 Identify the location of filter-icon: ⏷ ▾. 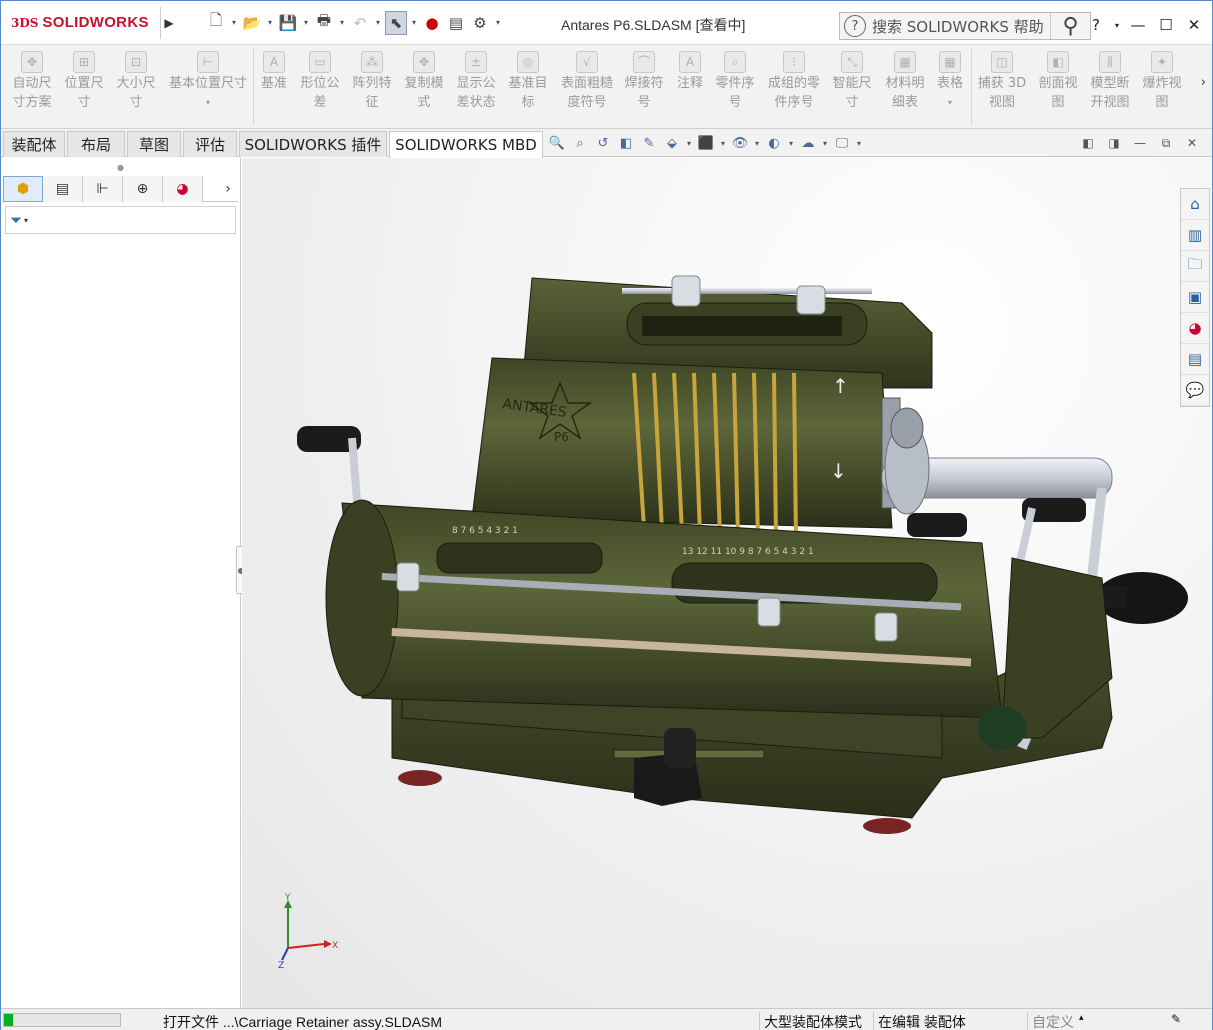
(120, 220).